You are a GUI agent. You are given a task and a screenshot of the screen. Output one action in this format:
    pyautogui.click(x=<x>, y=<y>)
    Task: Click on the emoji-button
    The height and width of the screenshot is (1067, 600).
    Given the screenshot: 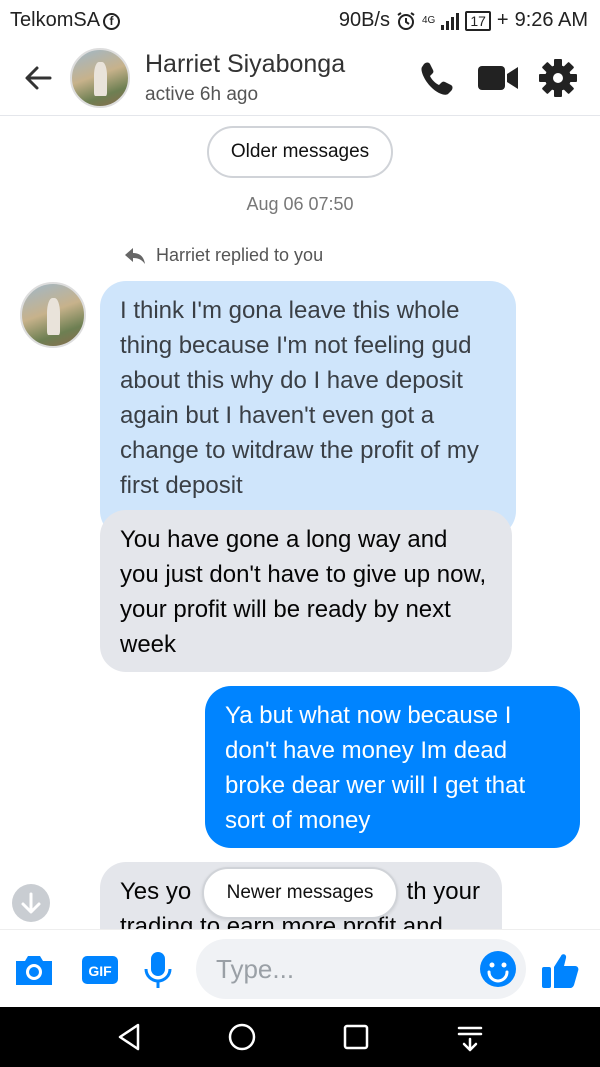 What is the action you would take?
    pyautogui.click(x=498, y=969)
    